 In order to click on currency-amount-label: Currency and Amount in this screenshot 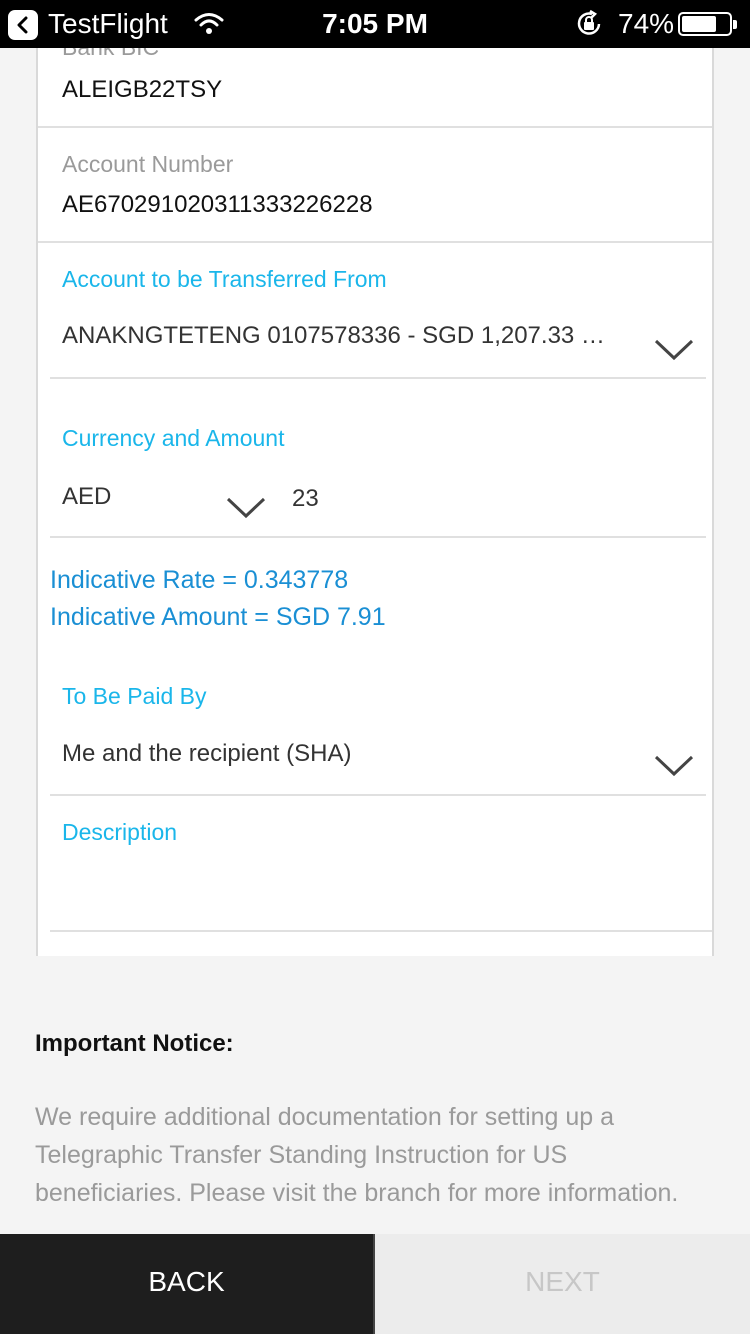, I will do `click(173, 438)`.